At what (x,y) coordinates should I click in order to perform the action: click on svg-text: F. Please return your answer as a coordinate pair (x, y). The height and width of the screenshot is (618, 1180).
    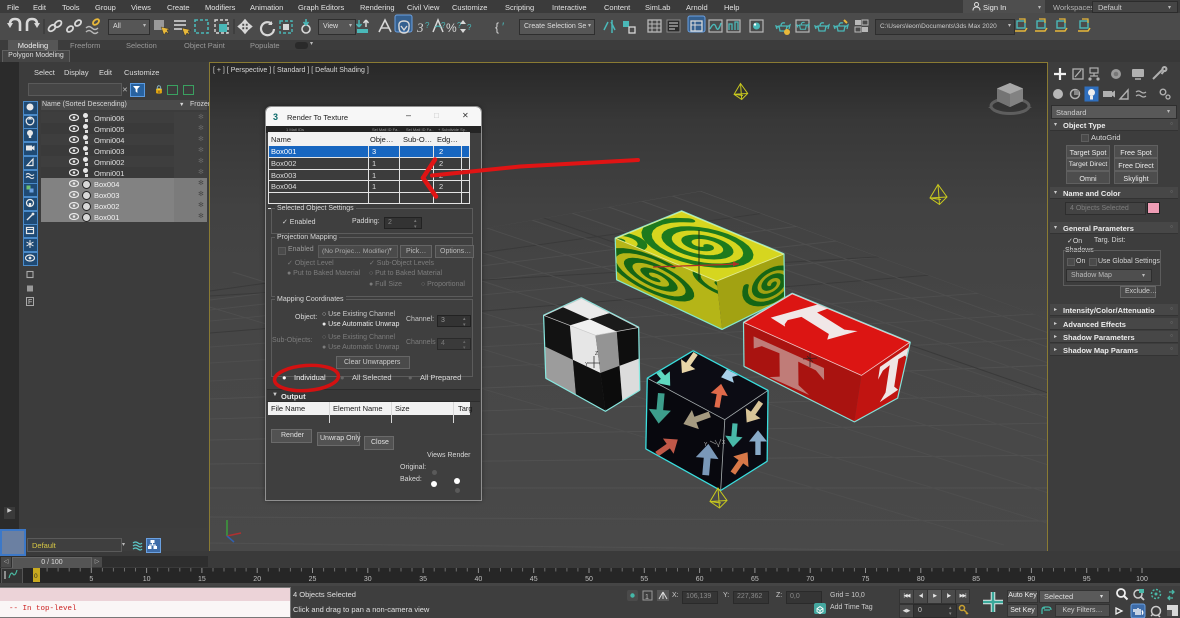
    Looking at the image, I should click on (30, 302).